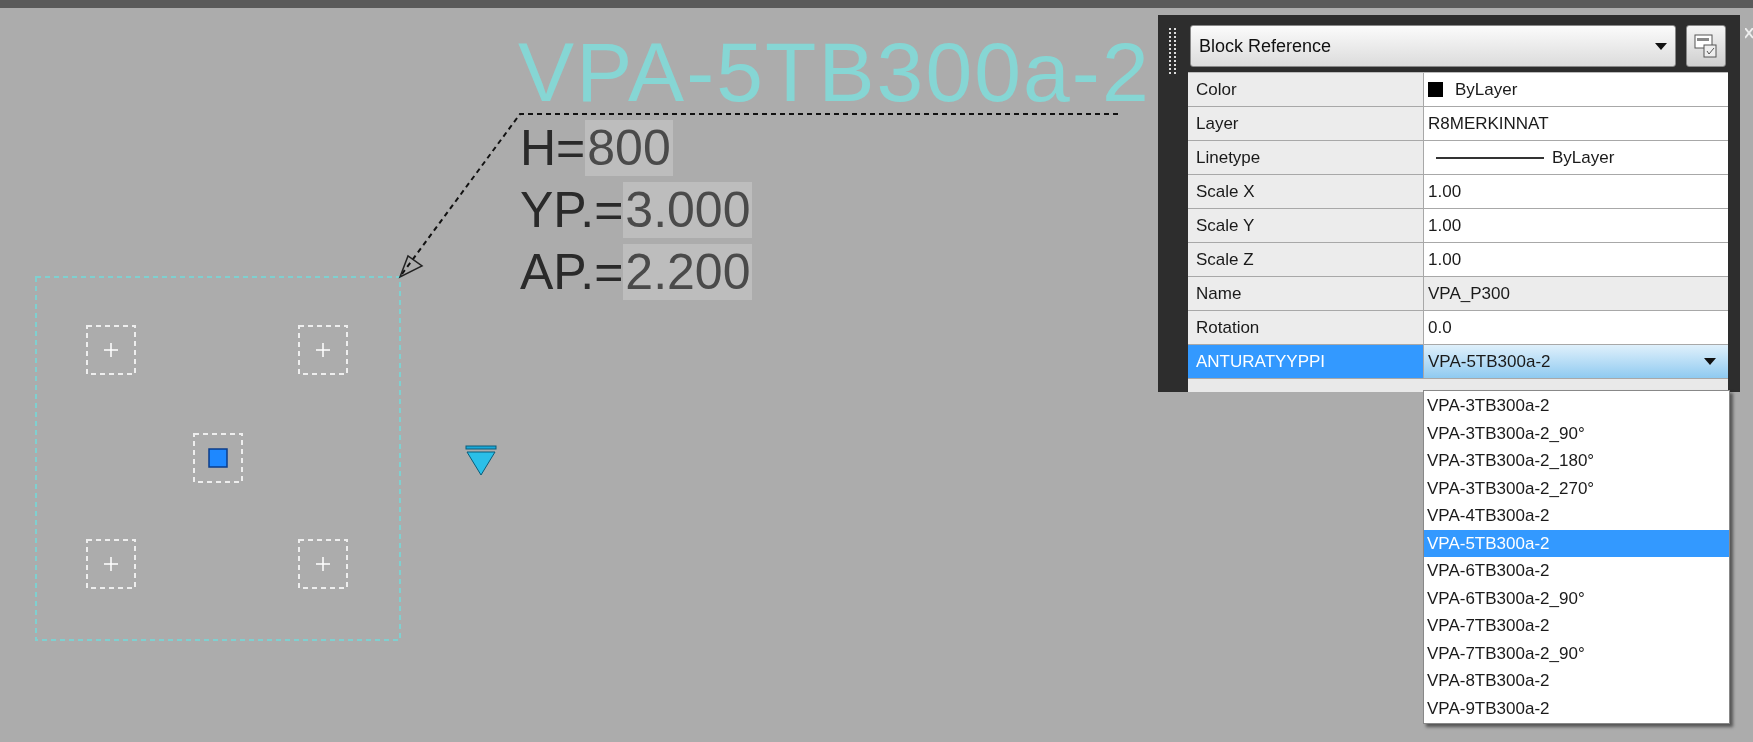  I want to click on dropdown-option: VPA-7TB300a-2_90°, so click(1576, 653).